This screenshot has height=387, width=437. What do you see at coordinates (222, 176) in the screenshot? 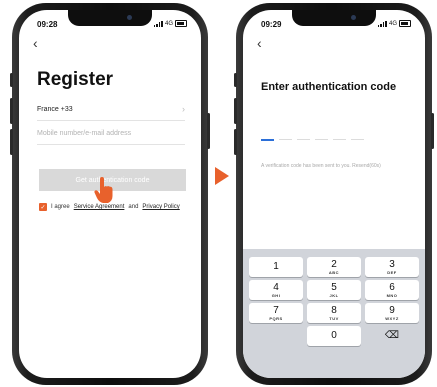
I see `play-arrow-icon` at bounding box center [222, 176].